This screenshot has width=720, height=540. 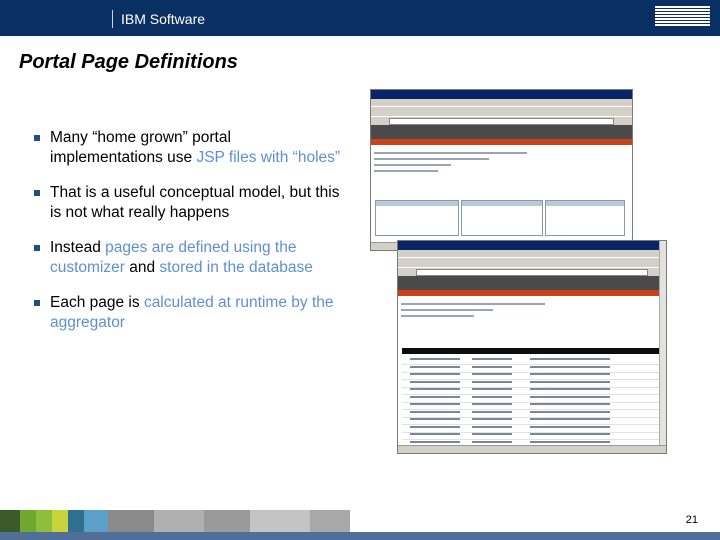 What do you see at coordinates (532, 347) in the screenshot?
I see `portal-screenshot-bottom` at bounding box center [532, 347].